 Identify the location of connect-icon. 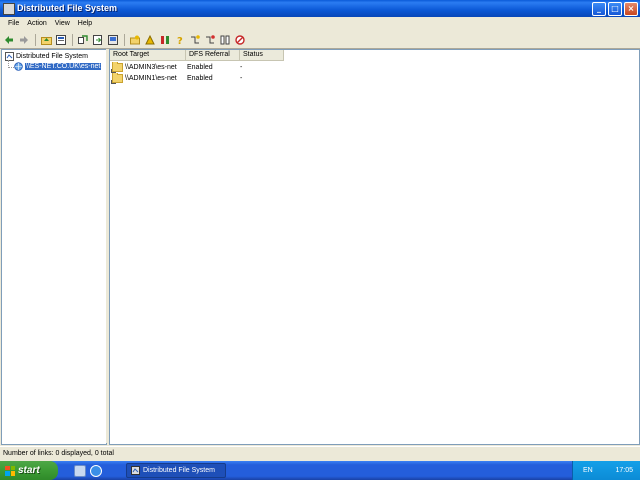
(113, 40).